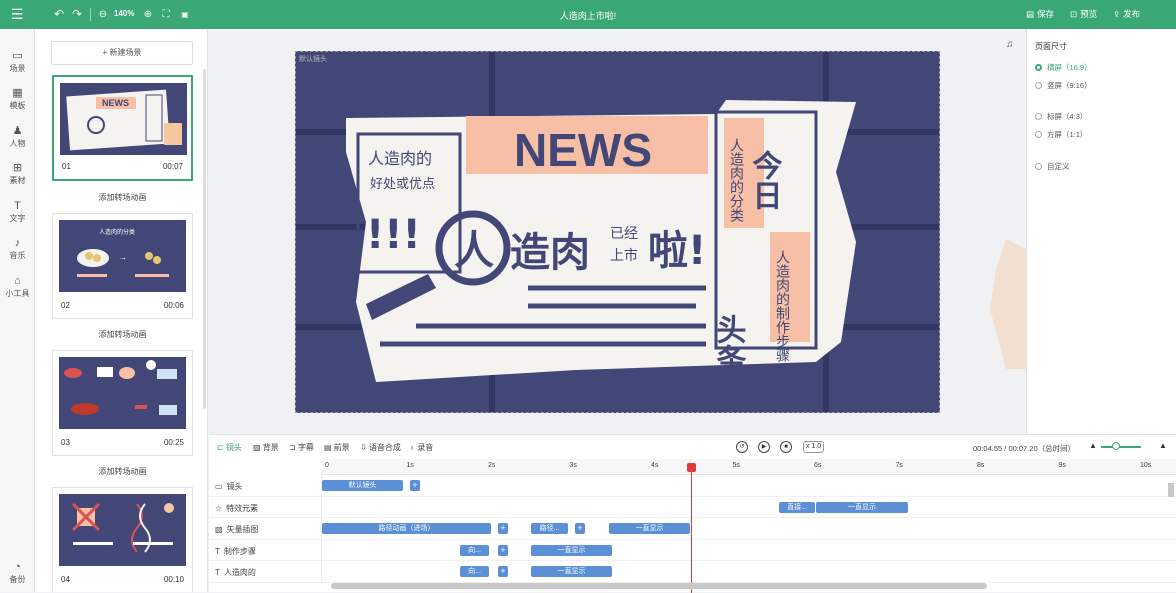 The width and height of the screenshot is (1176, 593). Describe the element at coordinates (1062, 465) in the screenshot. I see `ruler-tick: 9s` at that location.